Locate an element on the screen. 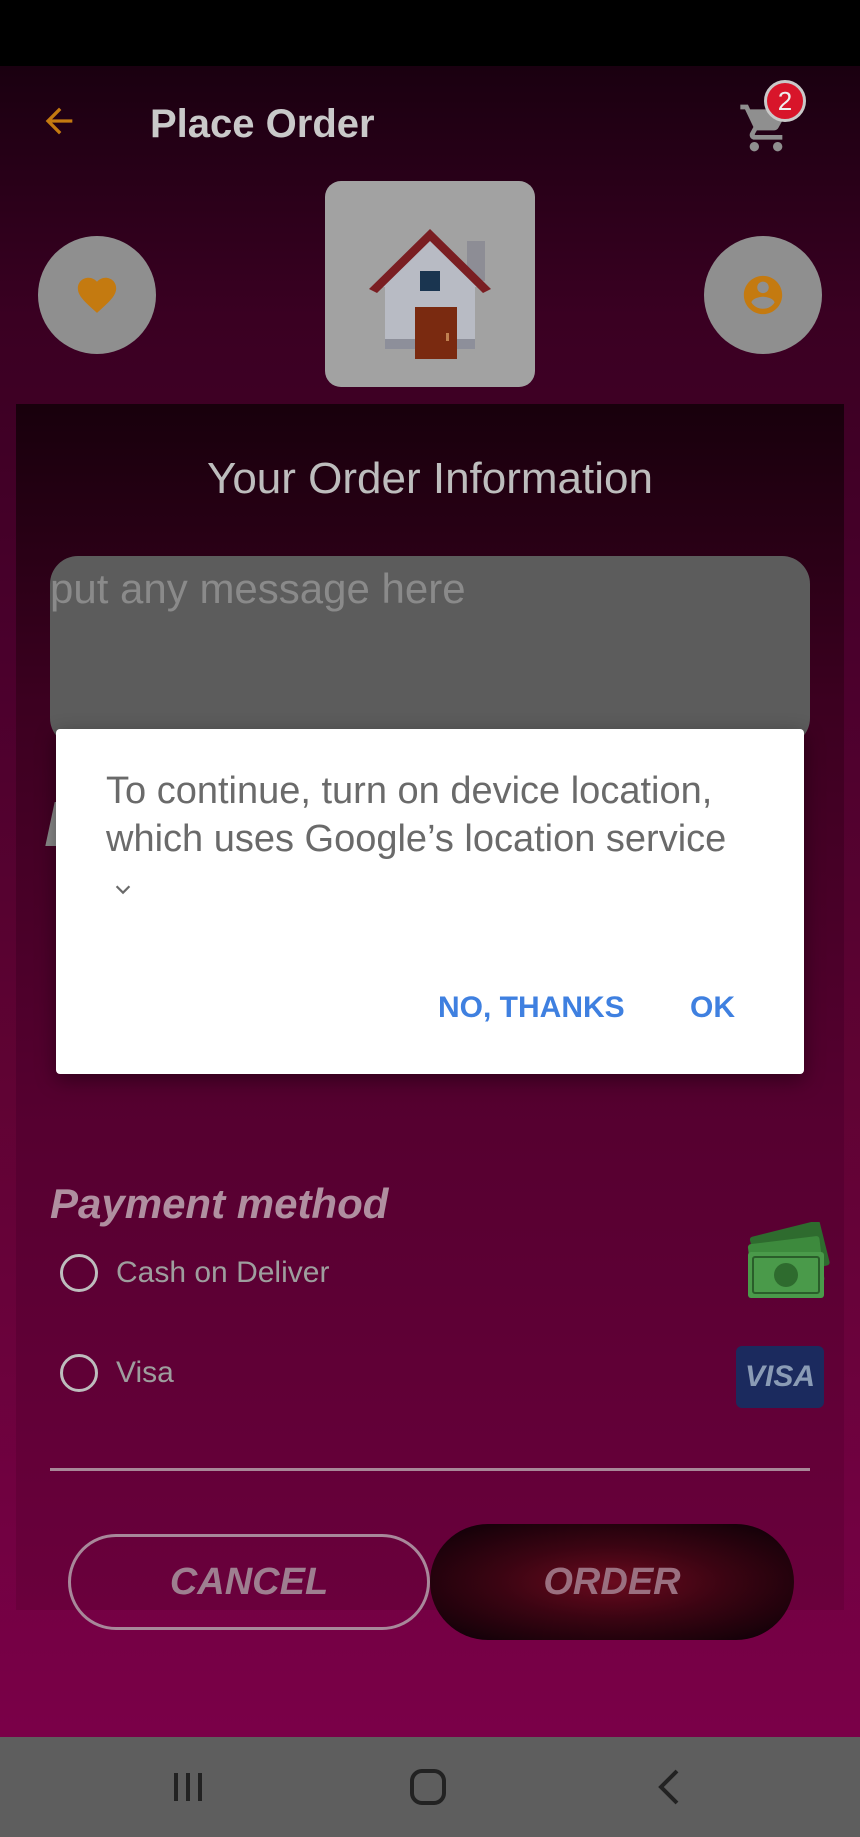 Image resolution: width=860 pixels, height=1837 pixels. status-bar is located at coordinates (430, 33).